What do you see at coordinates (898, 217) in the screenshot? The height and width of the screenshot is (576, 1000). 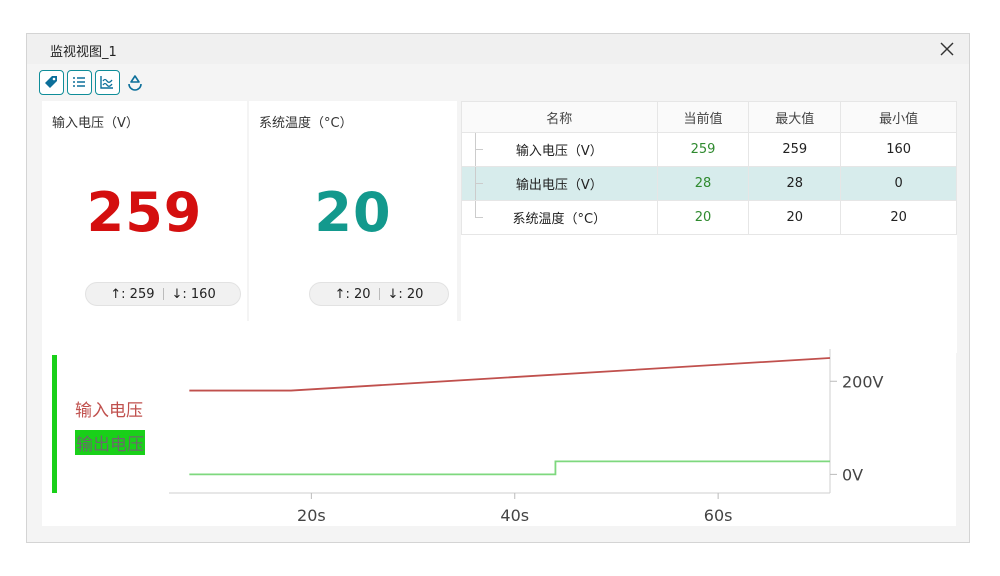 I see `row-min: 20` at bounding box center [898, 217].